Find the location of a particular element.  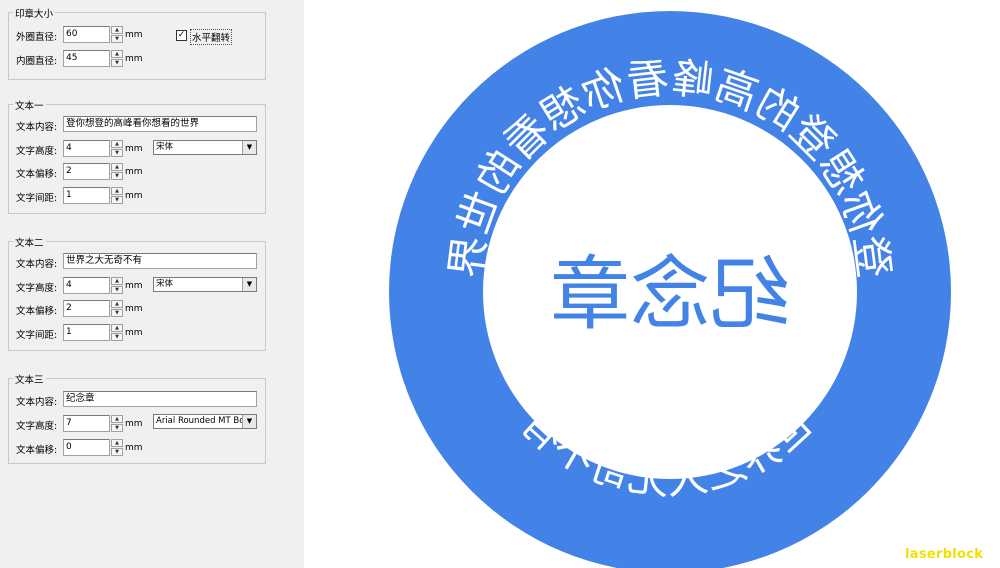

text2-offset-label: 文本偏移: is located at coordinates (37, 311).